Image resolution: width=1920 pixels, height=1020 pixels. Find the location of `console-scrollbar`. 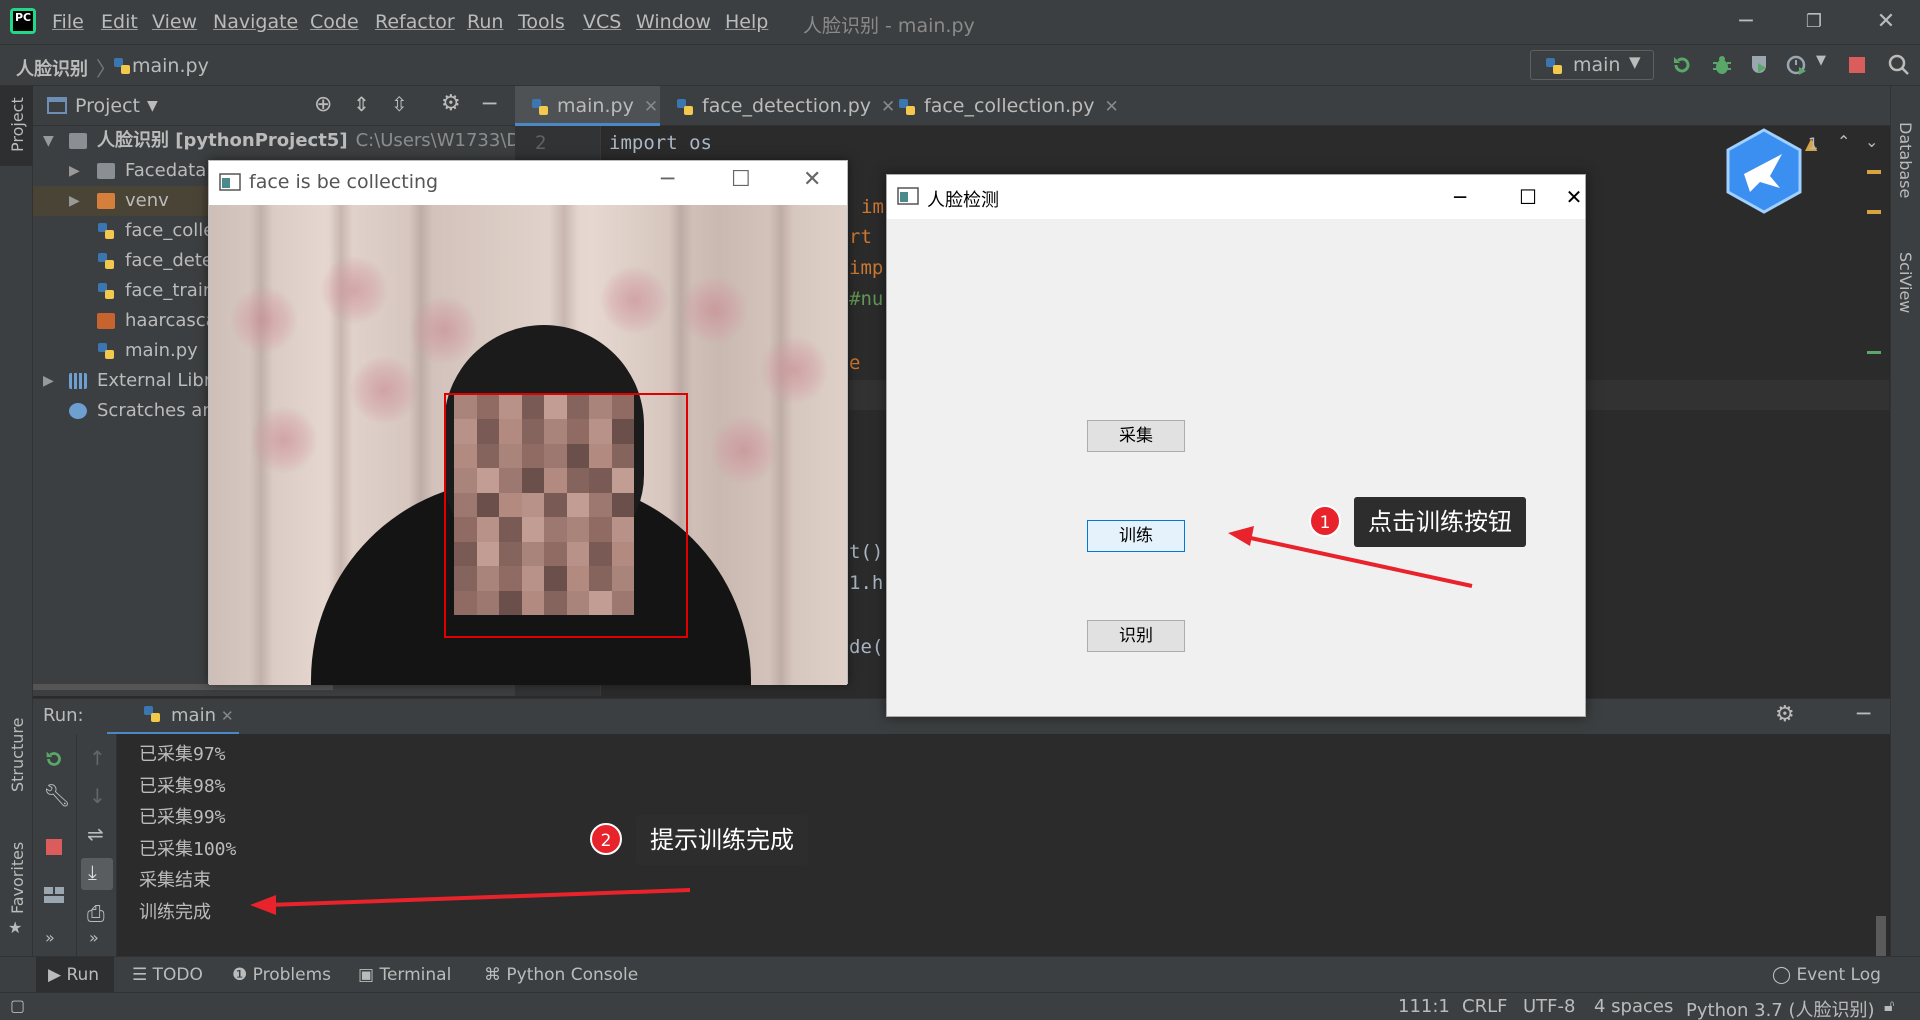

console-scrollbar is located at coordinates (1881, 936).